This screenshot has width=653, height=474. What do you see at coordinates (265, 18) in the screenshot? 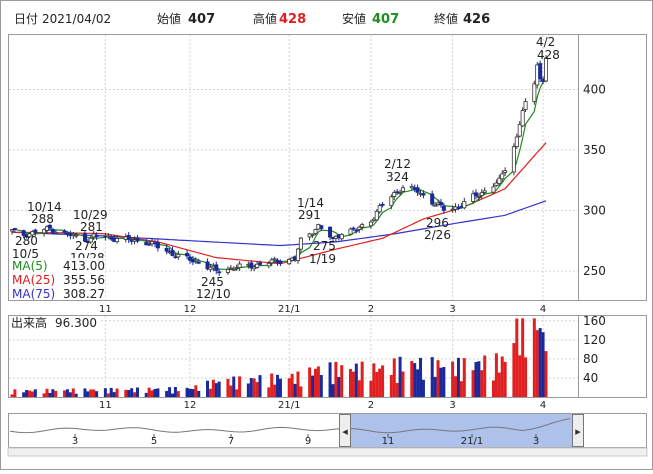
I see `high-label: 高値` at bounding box center [265, 18].